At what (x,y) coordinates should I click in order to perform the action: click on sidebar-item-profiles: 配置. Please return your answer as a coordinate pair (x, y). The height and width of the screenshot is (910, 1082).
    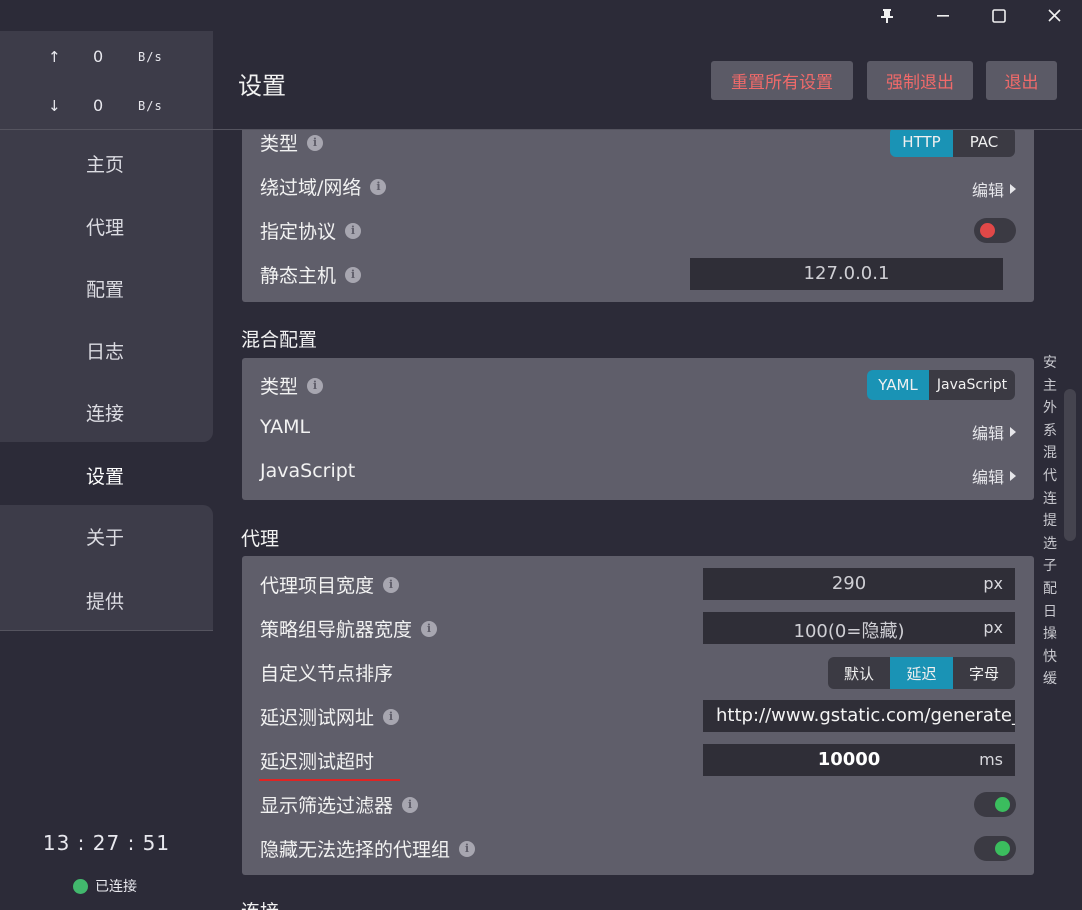
    Looking at the image, I should click on (106, 288).